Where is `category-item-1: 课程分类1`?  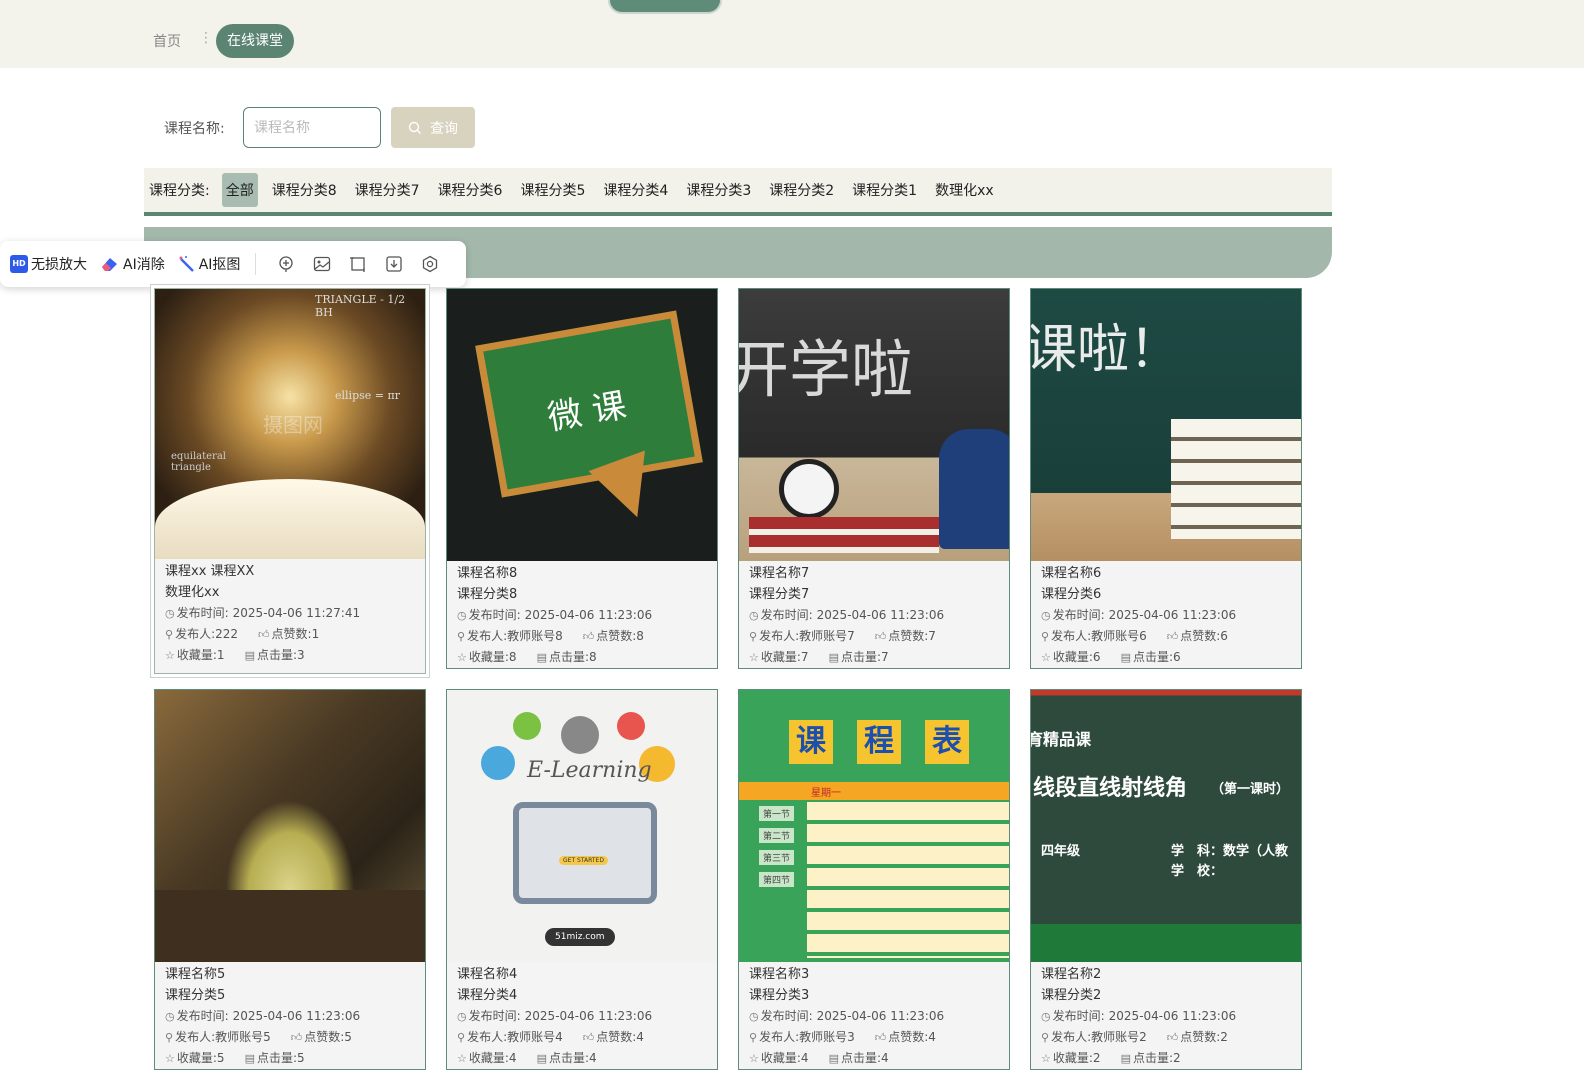 category-item-1: 课程分类1 is located at coordinates (884, 190).